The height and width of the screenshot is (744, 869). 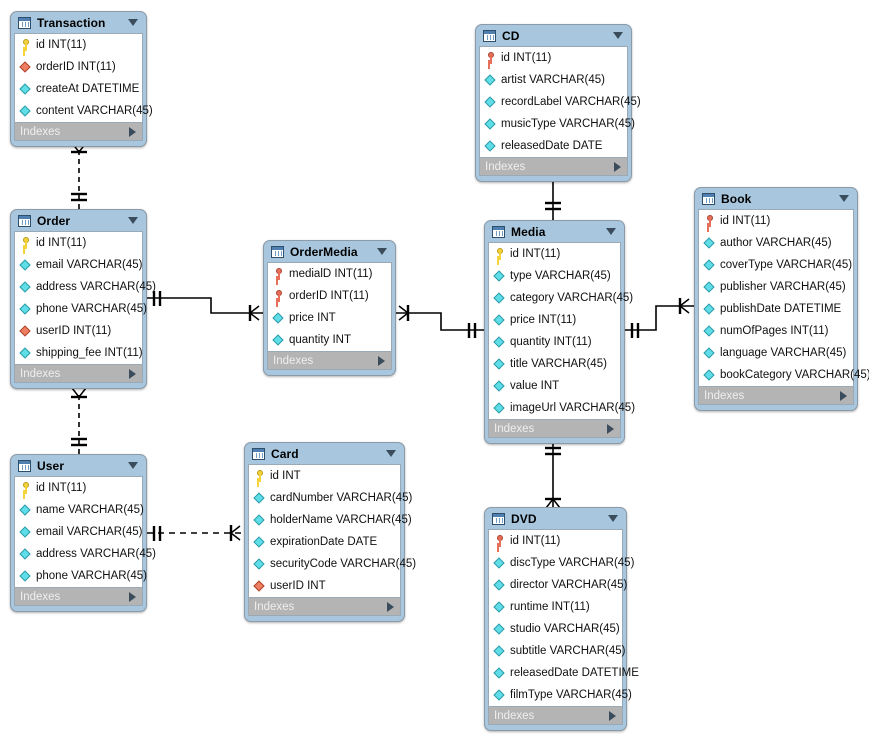 What do you see at coordinates (554, 320) in the screenshot?
I see `column-row: price INT(11)` at bounding box center [554, 320].